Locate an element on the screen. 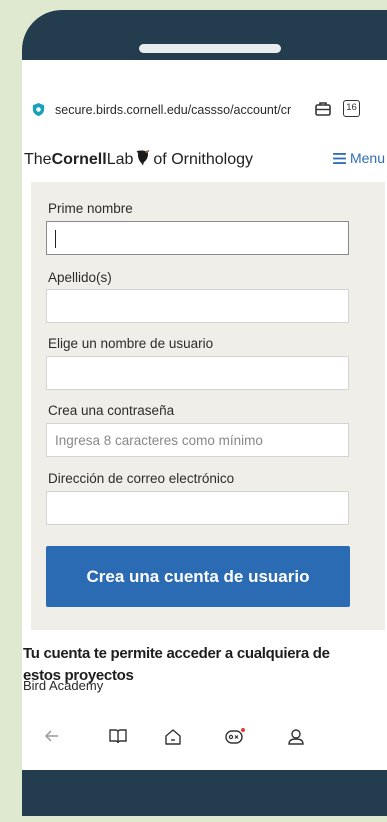  hamburger-icon is located at coordinates (339, 158).